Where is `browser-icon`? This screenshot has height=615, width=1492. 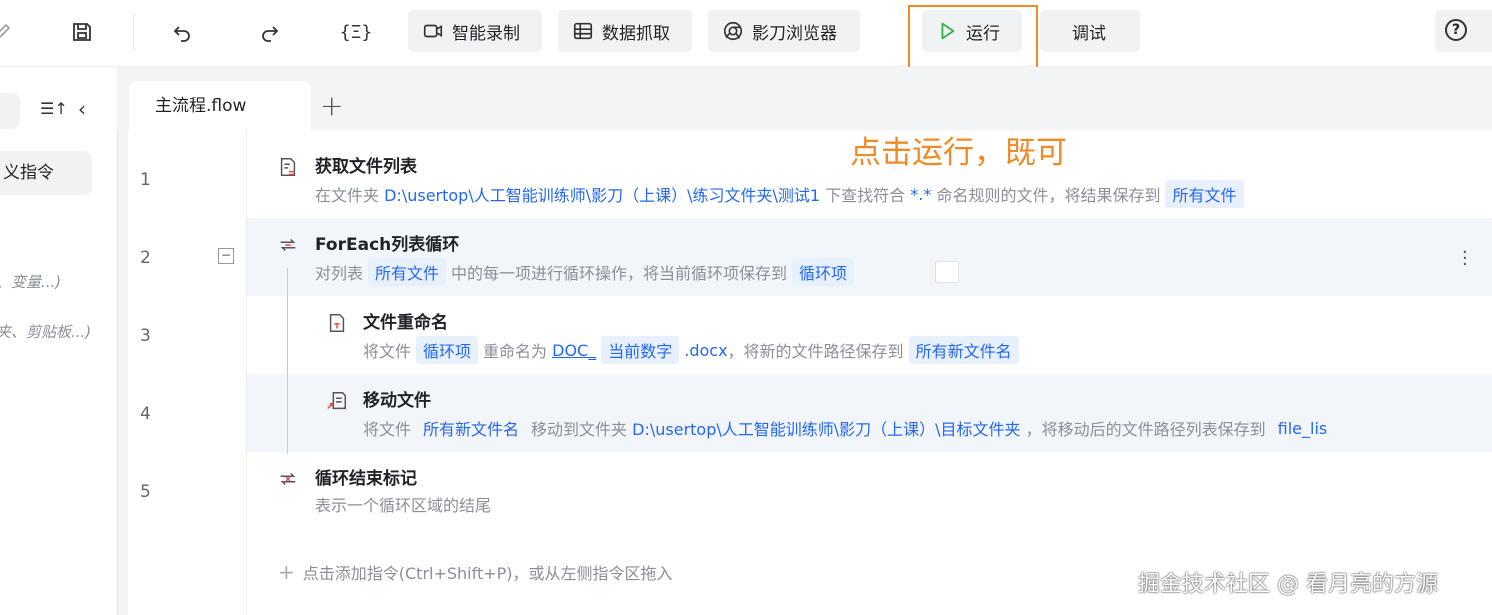
browser-icon is located at coordinates (733, 31).